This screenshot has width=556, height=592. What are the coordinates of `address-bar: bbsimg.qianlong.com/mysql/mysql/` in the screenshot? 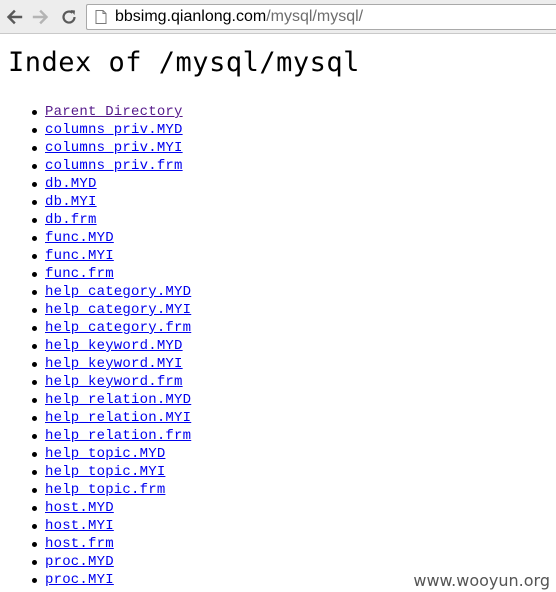 It's located at (321, 17).